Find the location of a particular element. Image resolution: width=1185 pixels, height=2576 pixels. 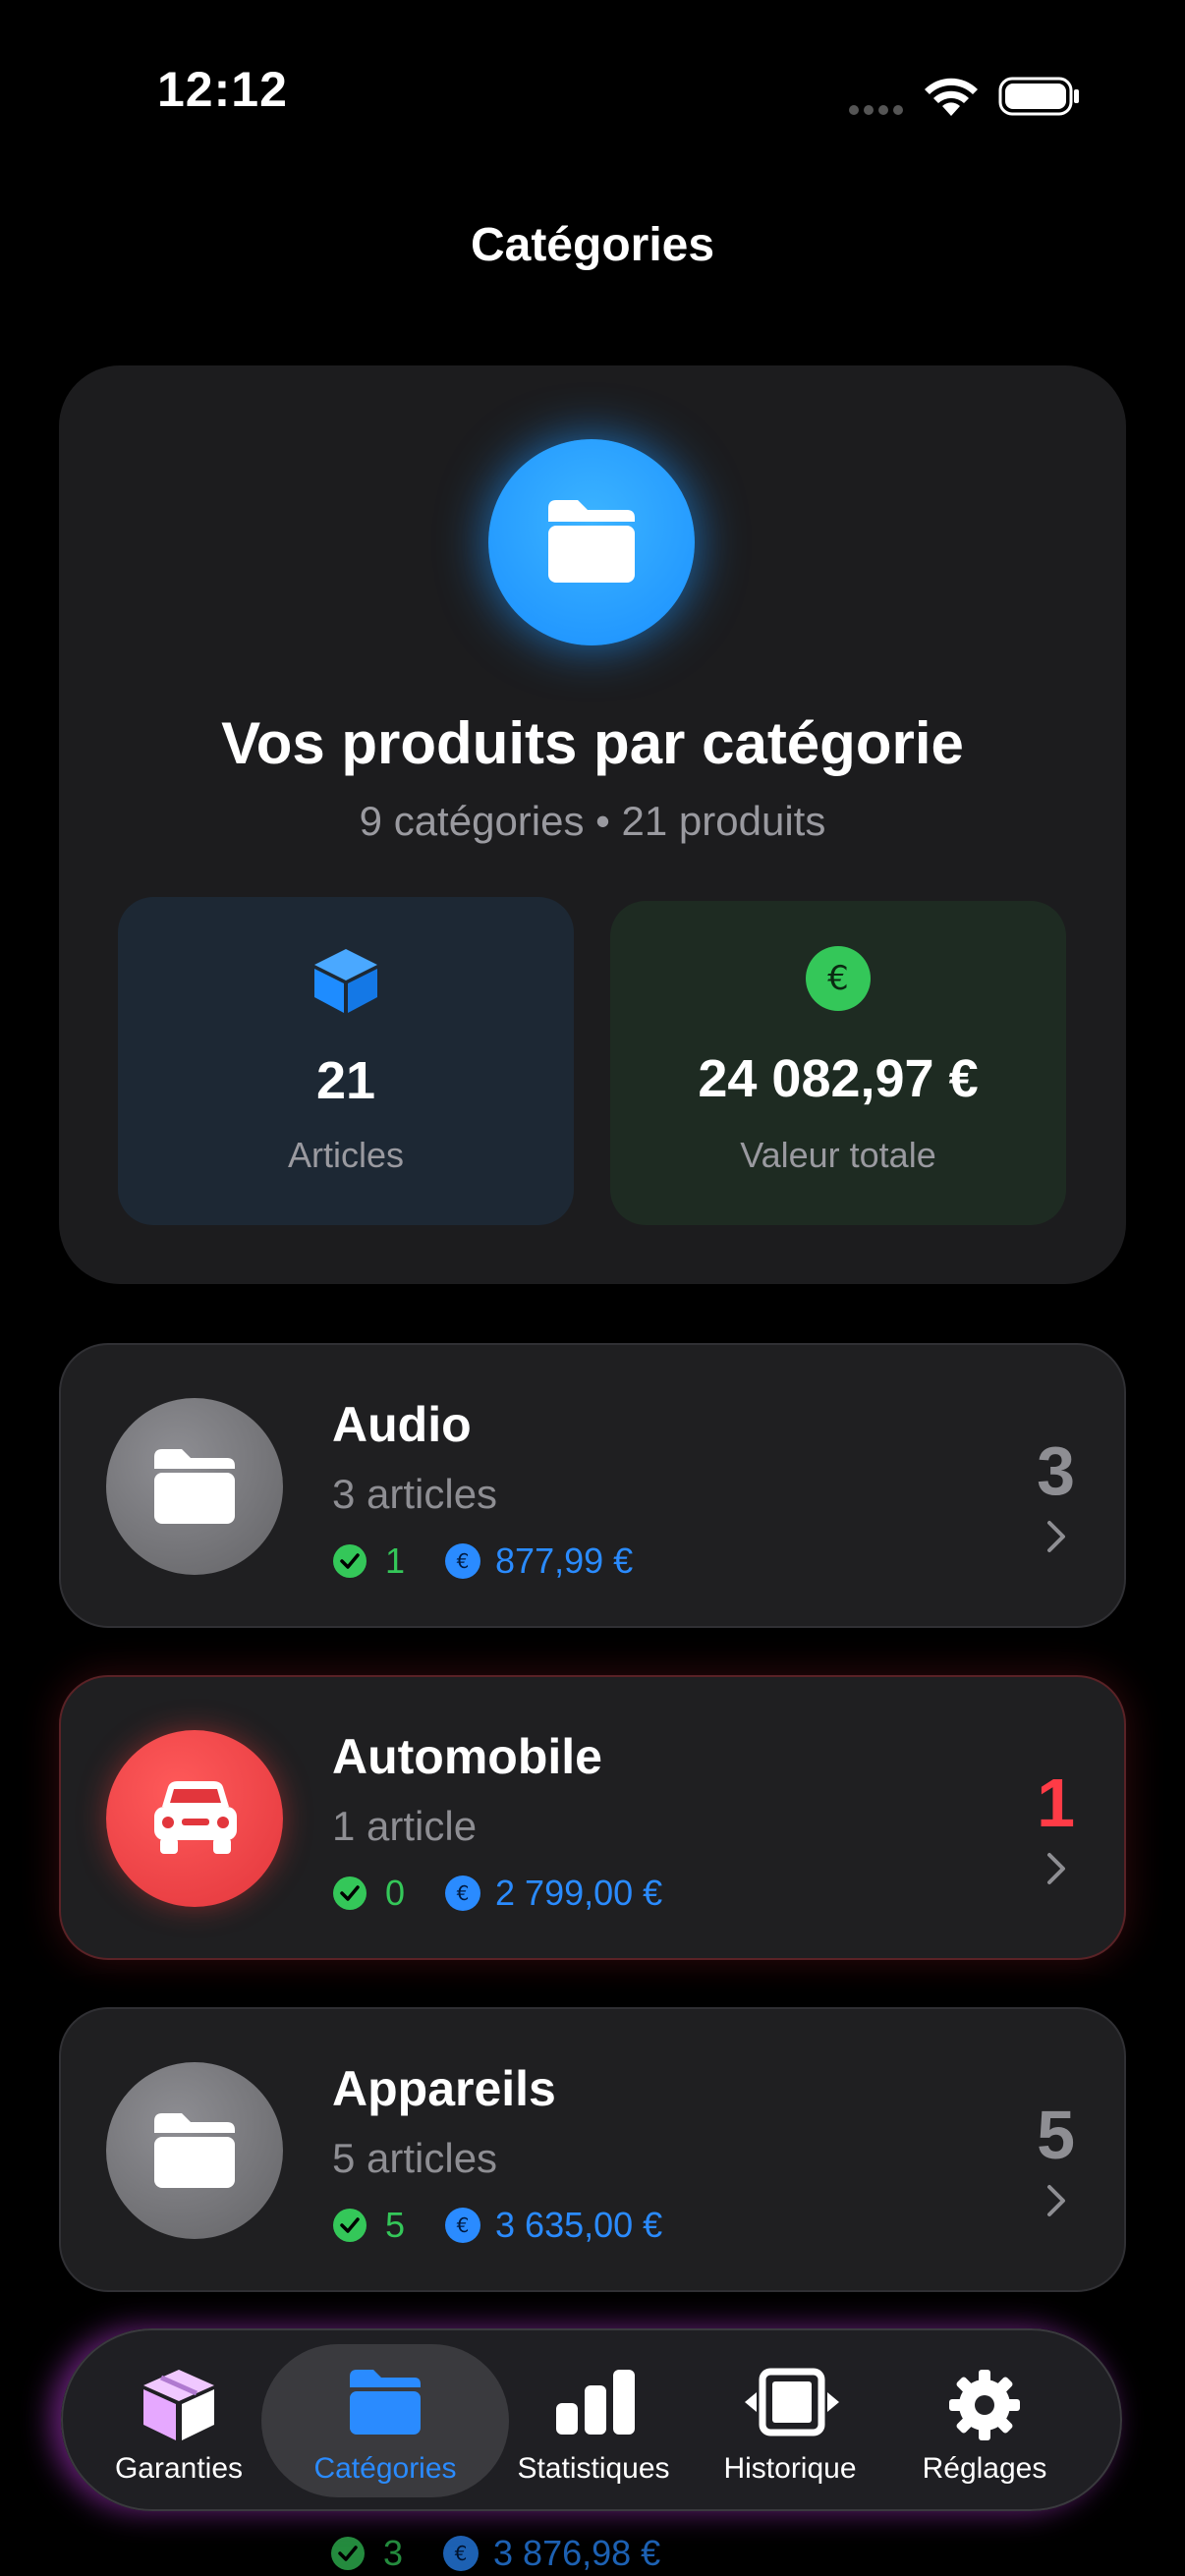

status-bar: 12:12 is located at coordinates (592, 98).